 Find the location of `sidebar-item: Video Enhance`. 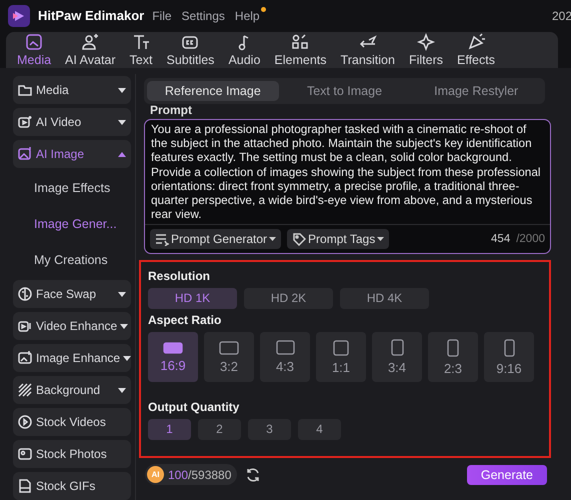

sidebar-item: Video Enhance is located at coordinates (72, 326).